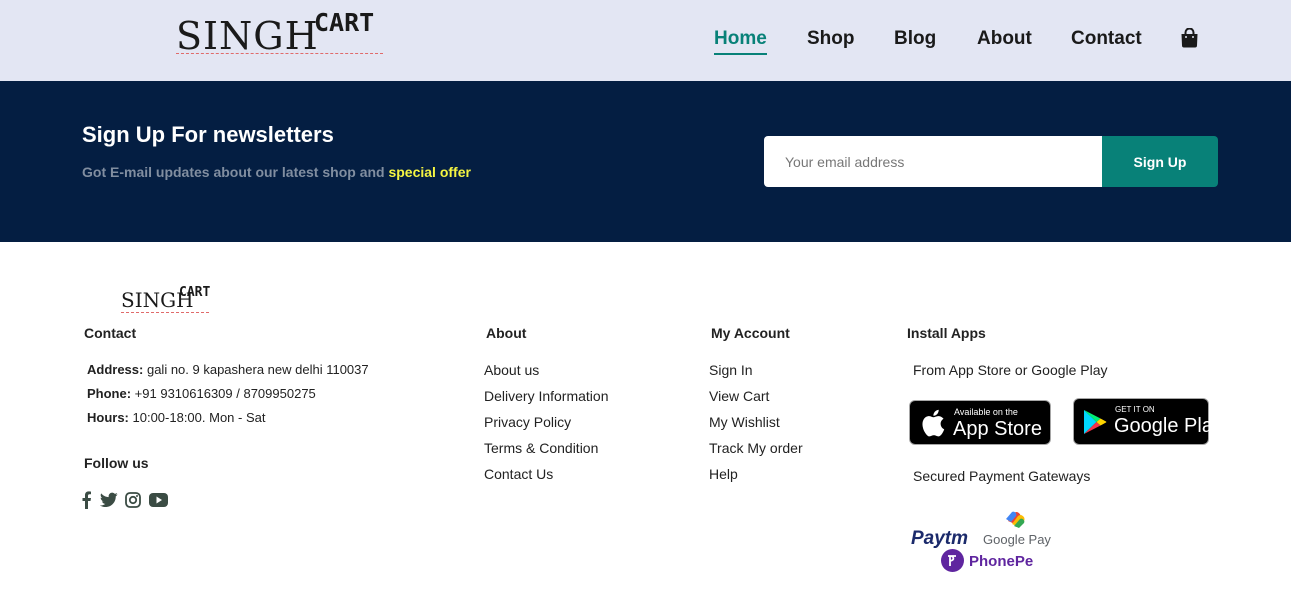 This screenshot has height=604, width=1291. Describe the element at coordinates (158, 500) in the screenshot. I see `youtube-icon` at that location.